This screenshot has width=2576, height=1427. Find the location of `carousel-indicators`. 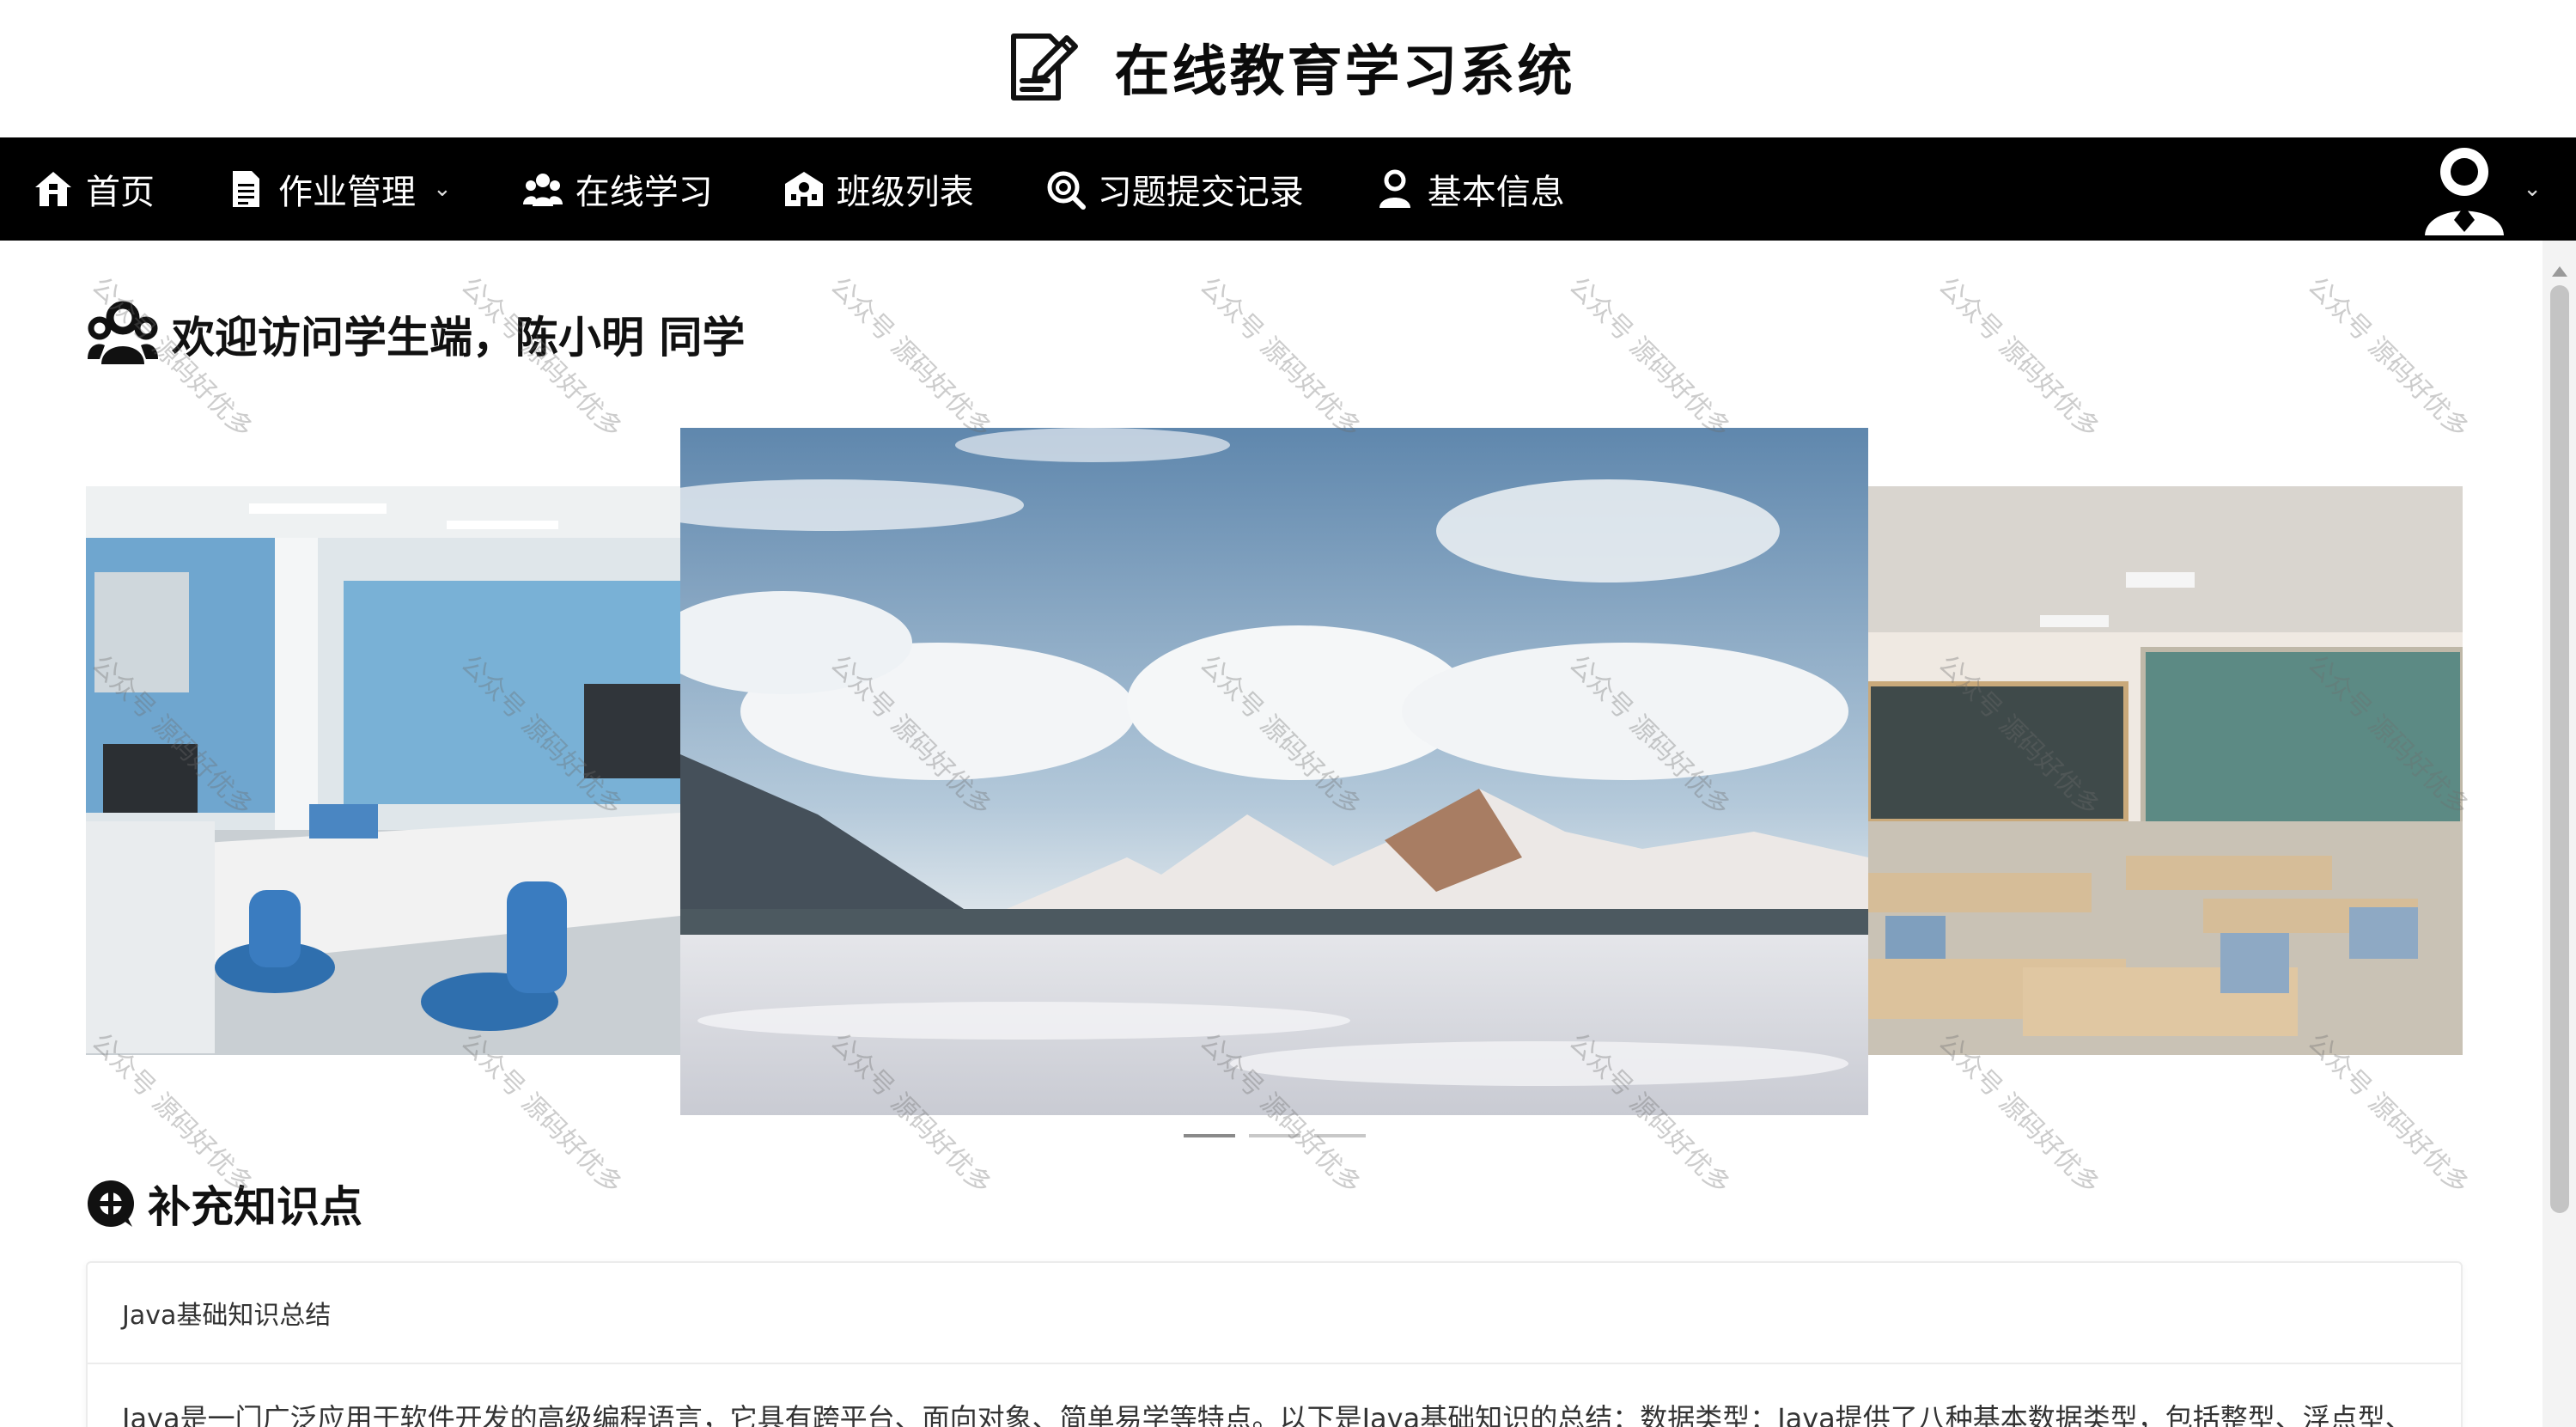

carousel-indicators is located at coordinates (1274, 1135).